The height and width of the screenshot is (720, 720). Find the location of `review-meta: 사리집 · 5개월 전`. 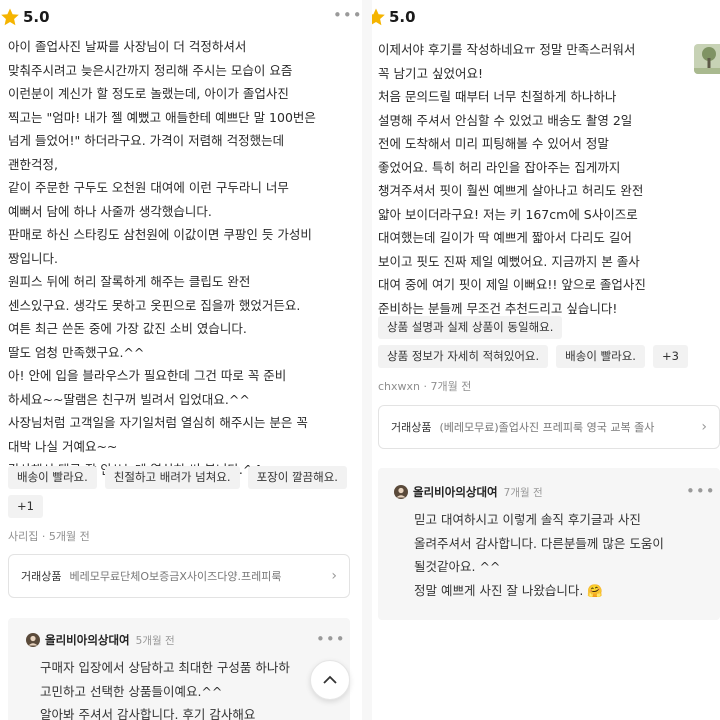

review-meta: 사리집 · 5개월 전 is located at coordinates (49, 536).